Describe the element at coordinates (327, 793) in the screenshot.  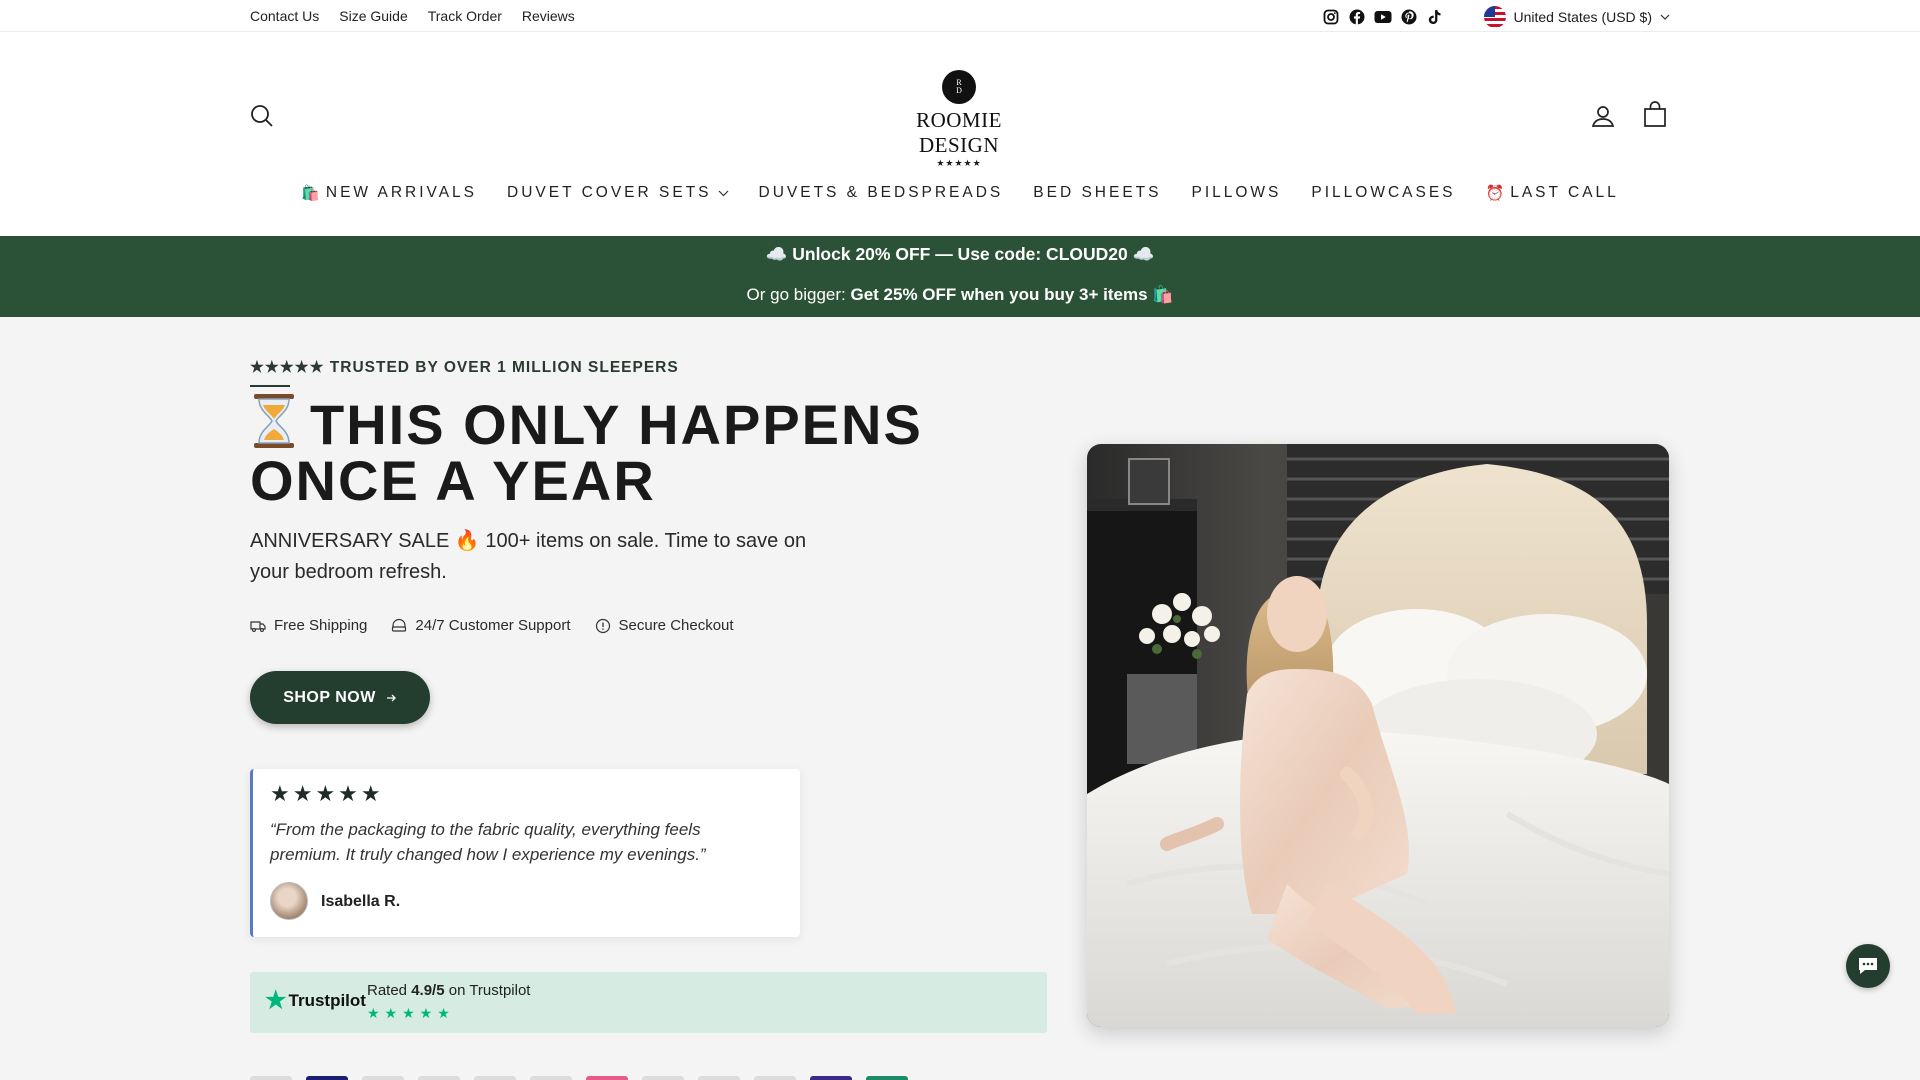
I see `review-stars: ★★★★★` at that location.